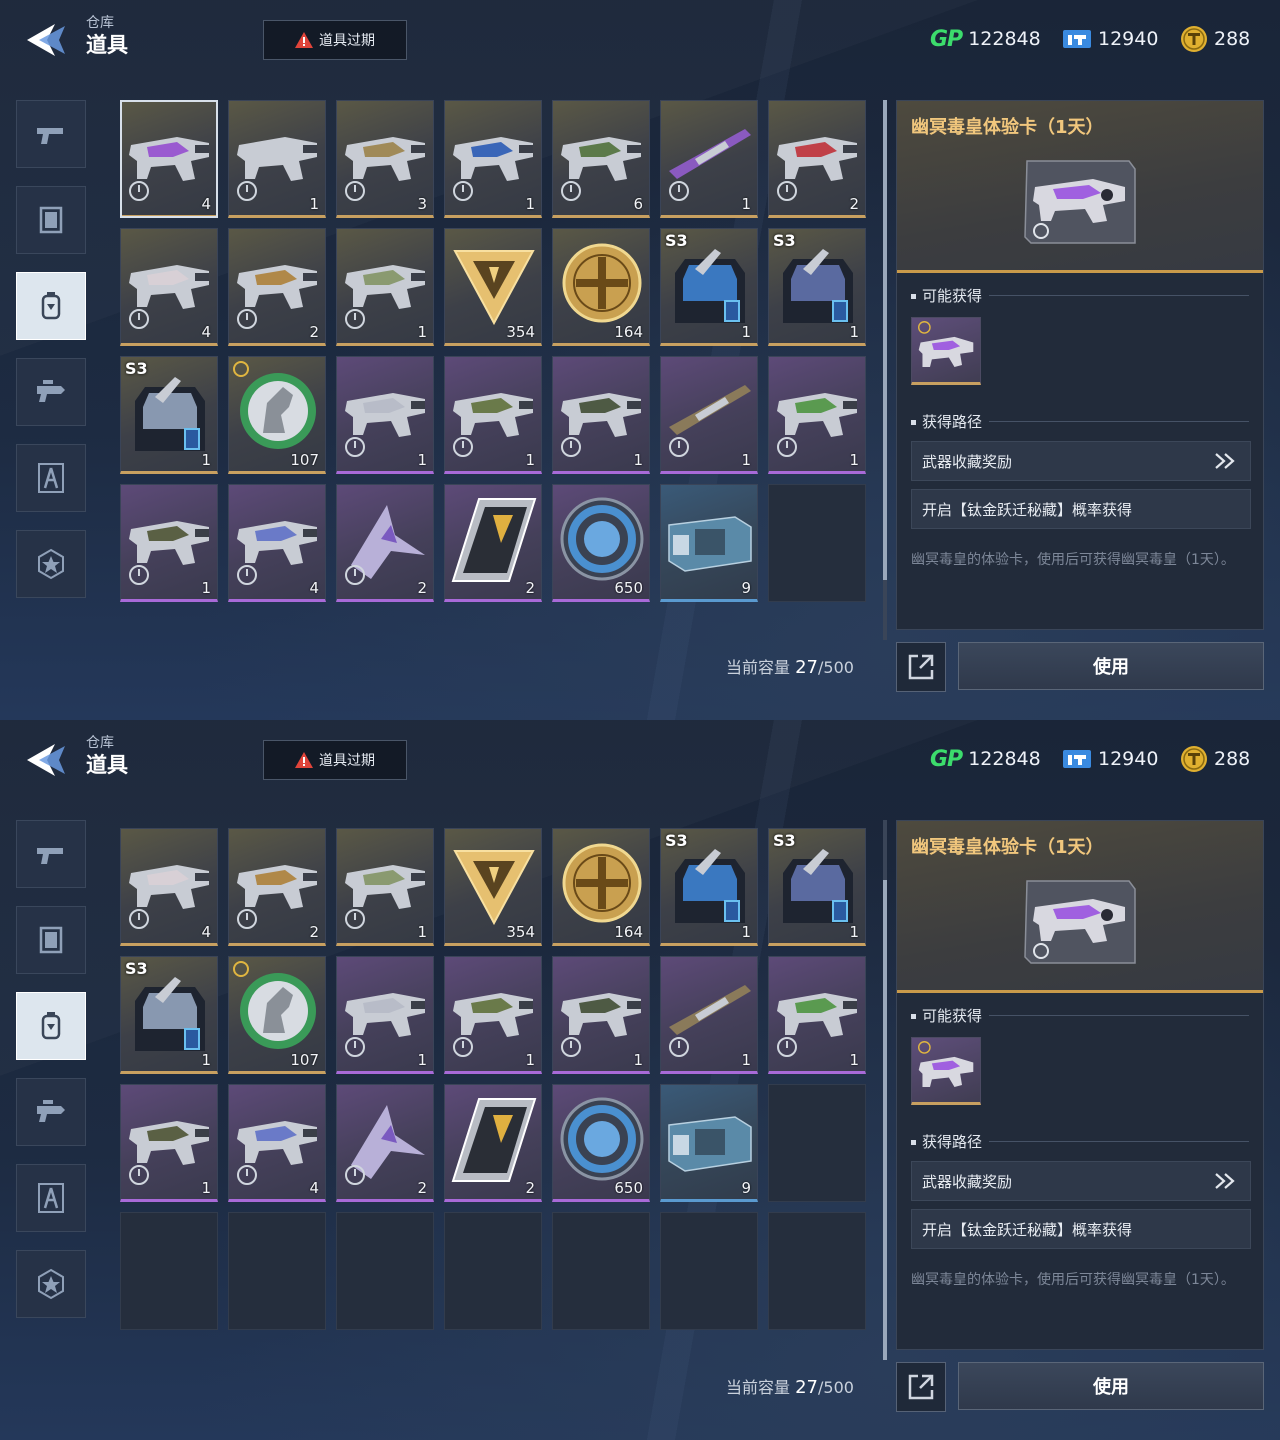 Image resolution: width=1280 pixels, height=1440 pixels. Describe the element at coordinates (1215, 39) in the screenshot. I see `coin-currency: 288` at that location.